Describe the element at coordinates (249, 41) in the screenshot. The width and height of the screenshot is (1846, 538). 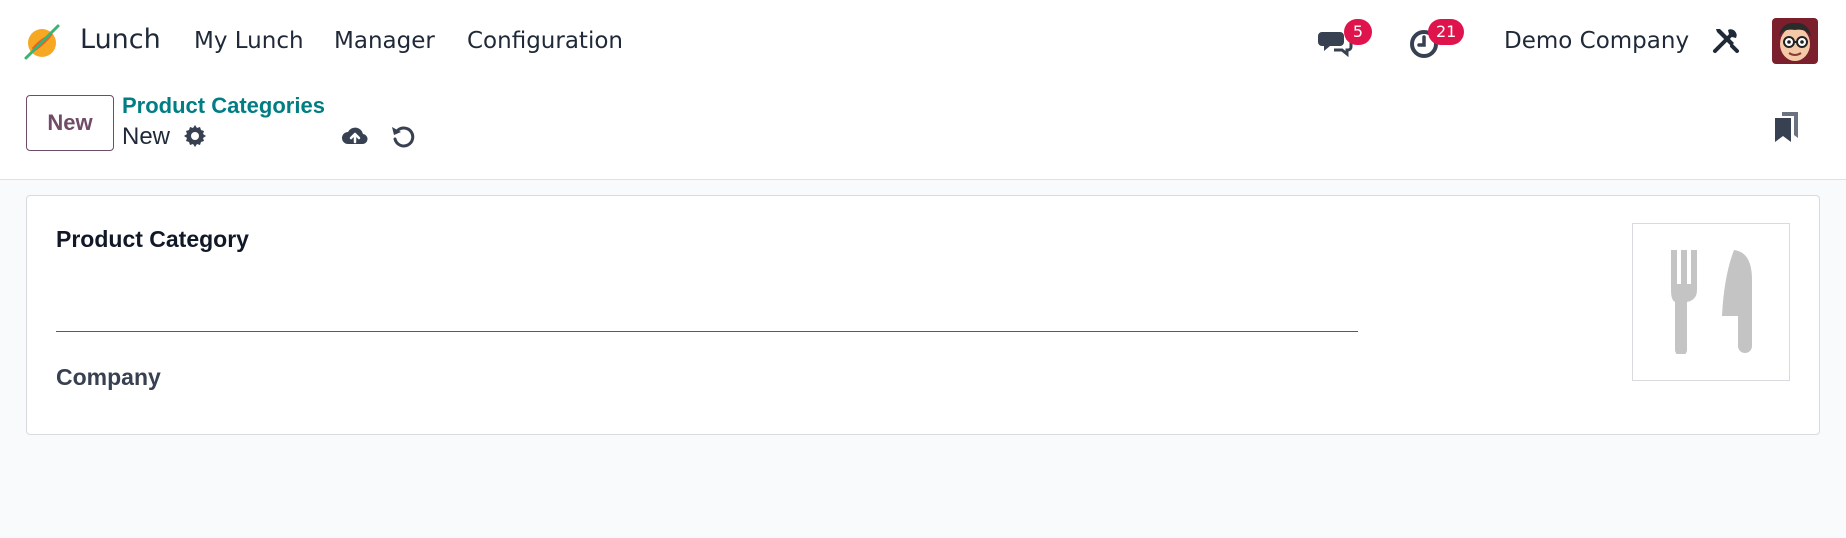
I see `menu-my-lunch: My Lunch` at that location.